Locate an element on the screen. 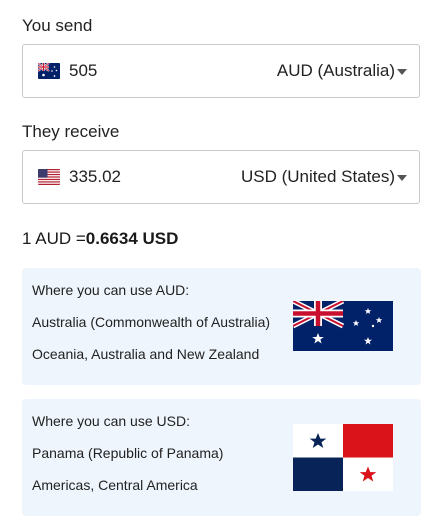 Image resolution: width=442 pixels, height=530 pixels. panama-flag-icon is located at coordinates (343, 457).